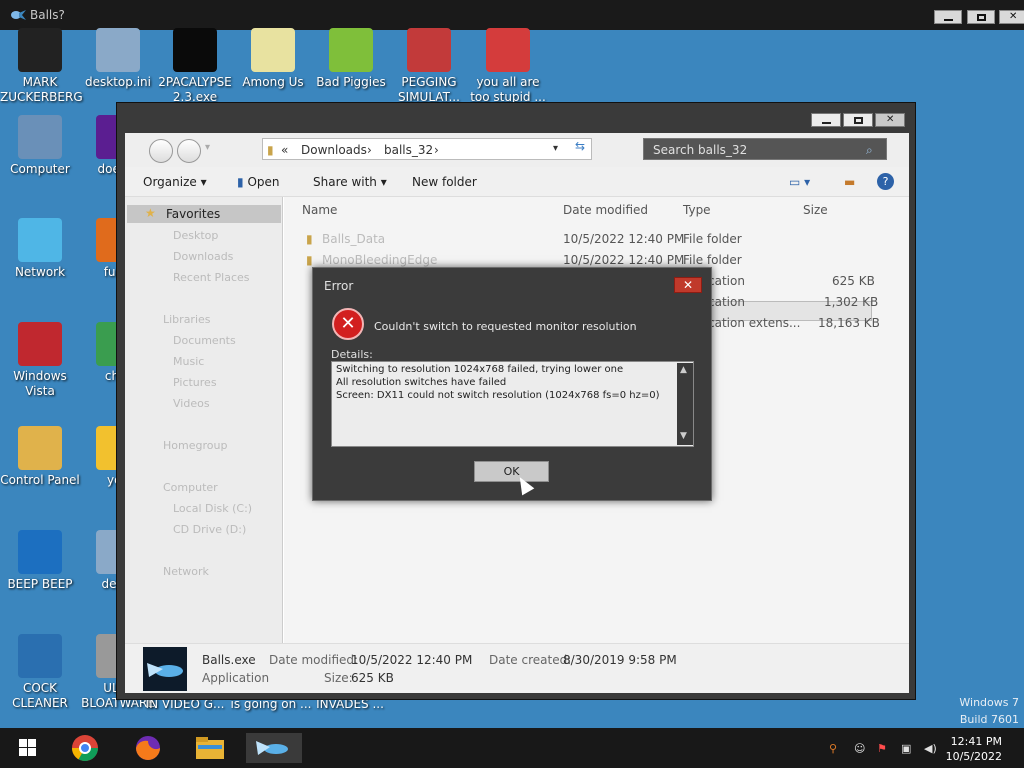 Image resolution: width=1024 pixels, height=768 pixels. What do you see at coordinates (314, 660) in the screenshot?
I see `status-date-modified-label: Date modified:` at bounding box center [314, 660].